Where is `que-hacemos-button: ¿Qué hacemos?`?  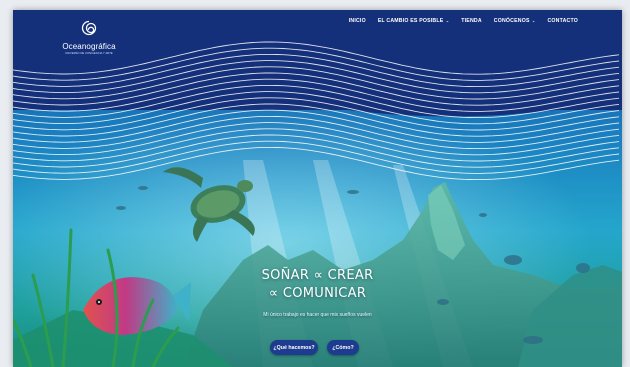
que-hacemos-button: ¿Qué hacemos? is located at coordinates (294, 347).